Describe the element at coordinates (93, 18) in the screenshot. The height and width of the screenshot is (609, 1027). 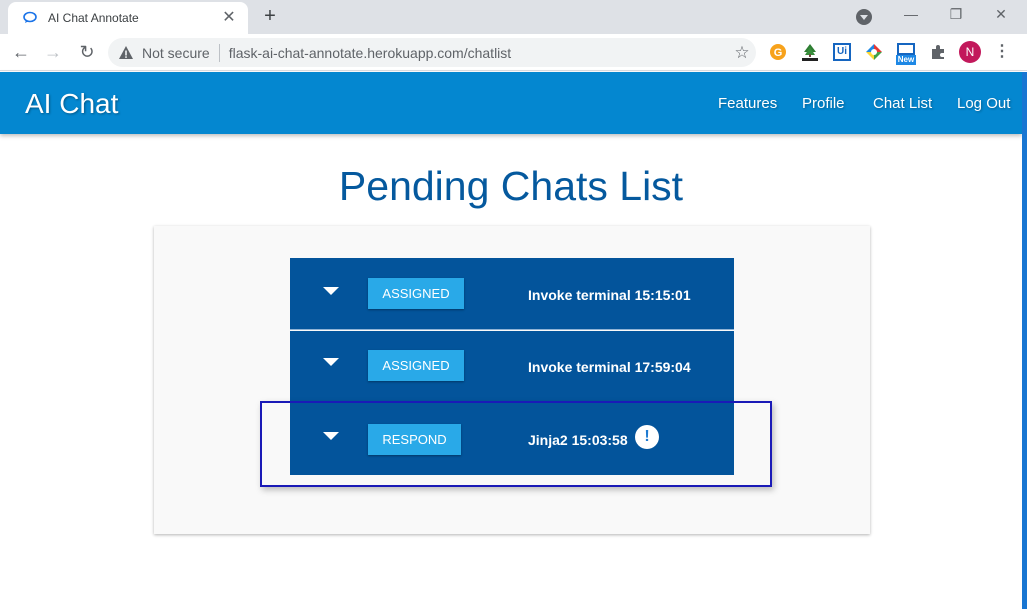
I see `tab-title: AI Chat Annotate` at that location.